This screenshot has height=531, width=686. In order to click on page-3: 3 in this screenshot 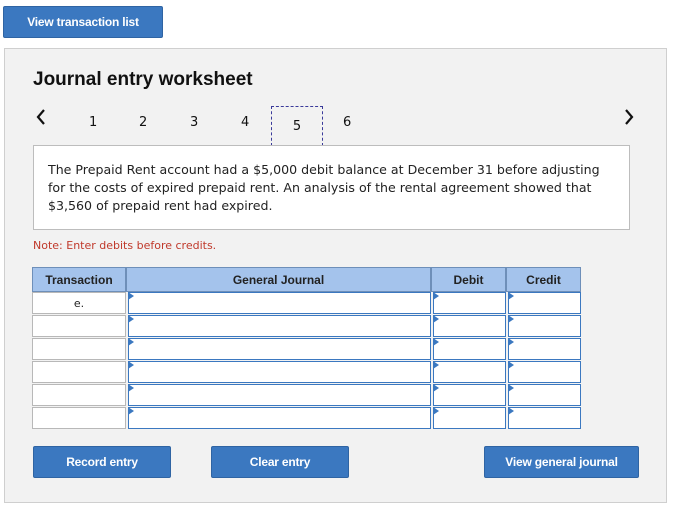, I will do `click(194, 122)`.